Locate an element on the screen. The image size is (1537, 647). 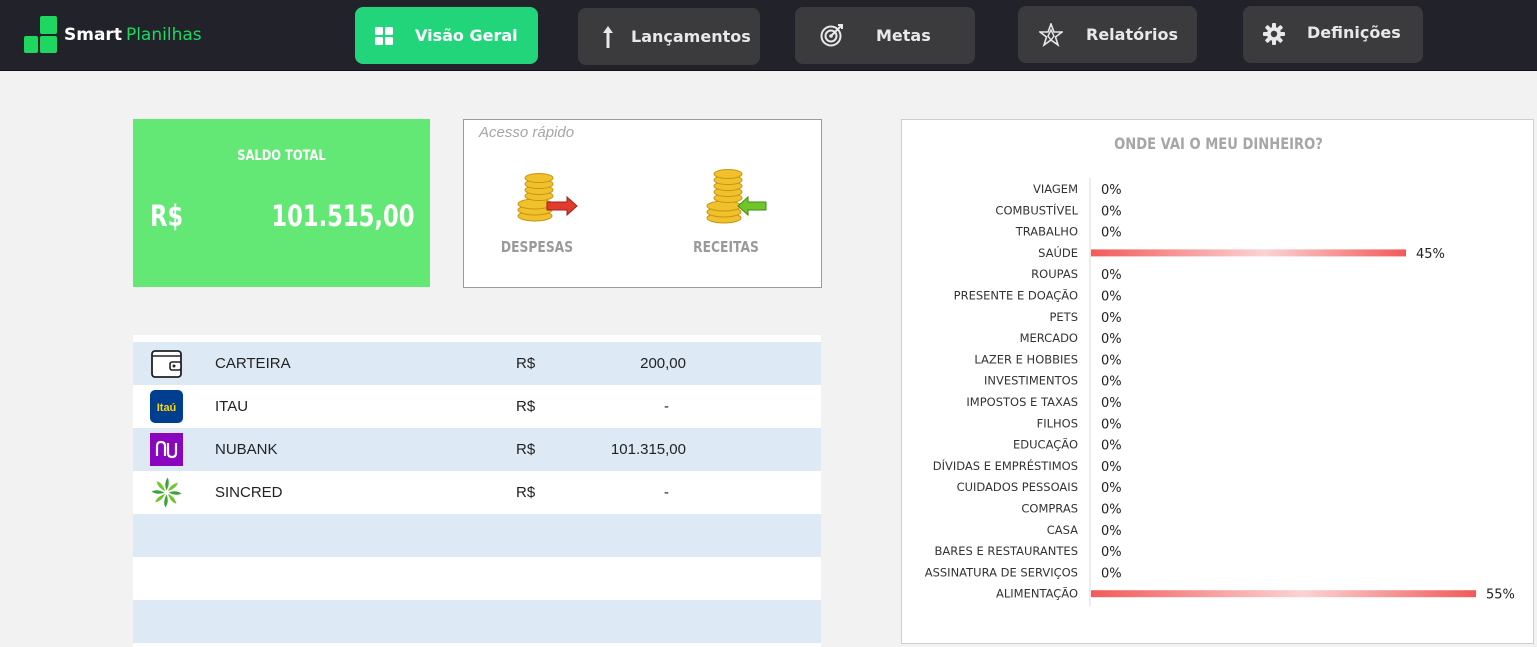
account-name: SINCRED is located at coordinates (249, 492).